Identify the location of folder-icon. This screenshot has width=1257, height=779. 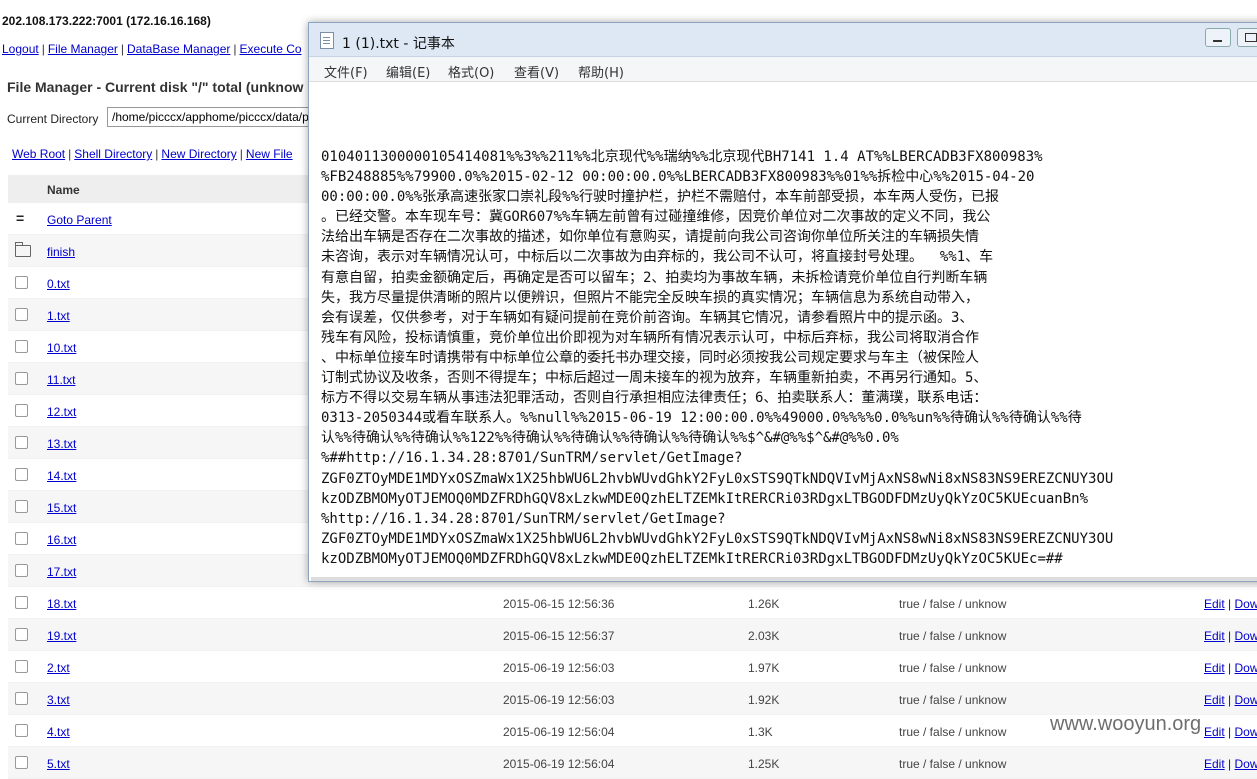
(23, 249).